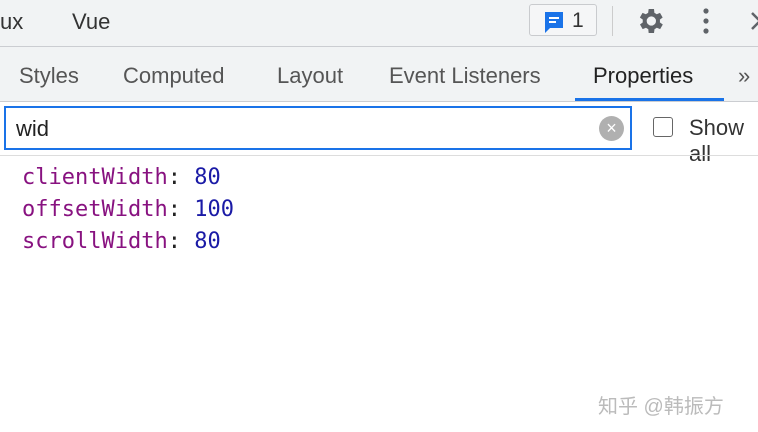 This screenshot has height=432, width=758. What do you see at coordinates (95, 177) in the screenshot?
I see `property-key: clientWidth` at bounding box center [95, 177].